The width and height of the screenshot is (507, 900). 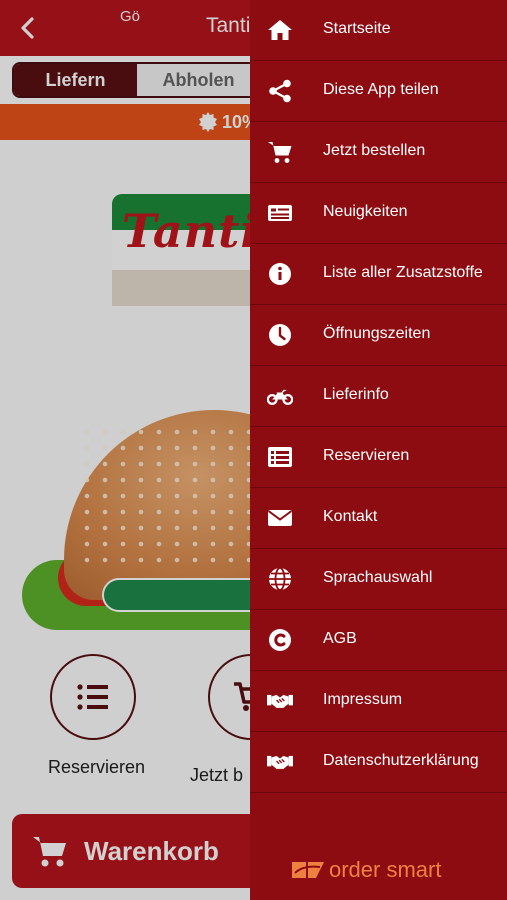 I want to click on menu-label: AGB, so click(x=340, y=638).